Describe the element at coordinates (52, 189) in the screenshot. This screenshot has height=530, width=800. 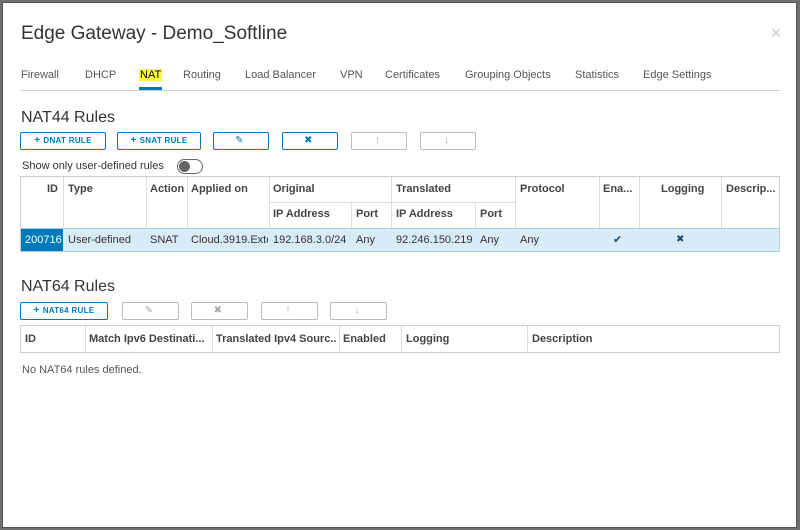
I see `col-id: ID` at that location.